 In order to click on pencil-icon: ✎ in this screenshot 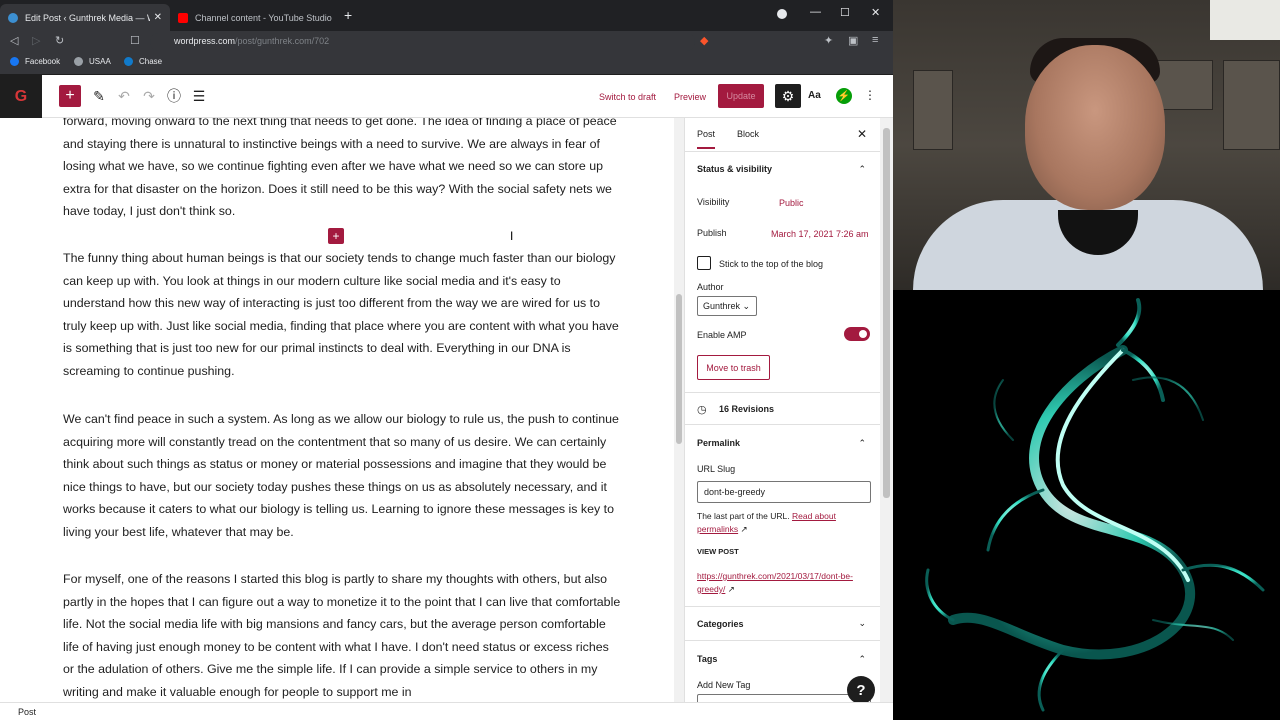, I will do `click(99, 96)`.